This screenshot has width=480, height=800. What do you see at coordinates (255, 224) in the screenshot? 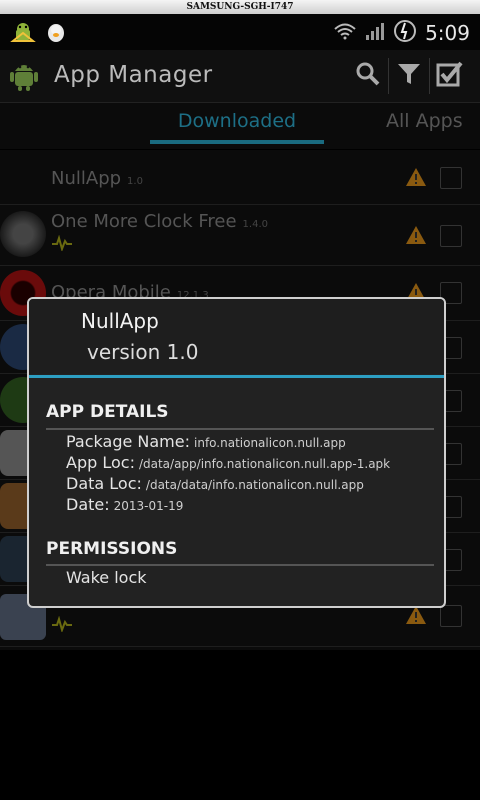
I see `app-version: 1.4.0` at bounding box center [255, 224].